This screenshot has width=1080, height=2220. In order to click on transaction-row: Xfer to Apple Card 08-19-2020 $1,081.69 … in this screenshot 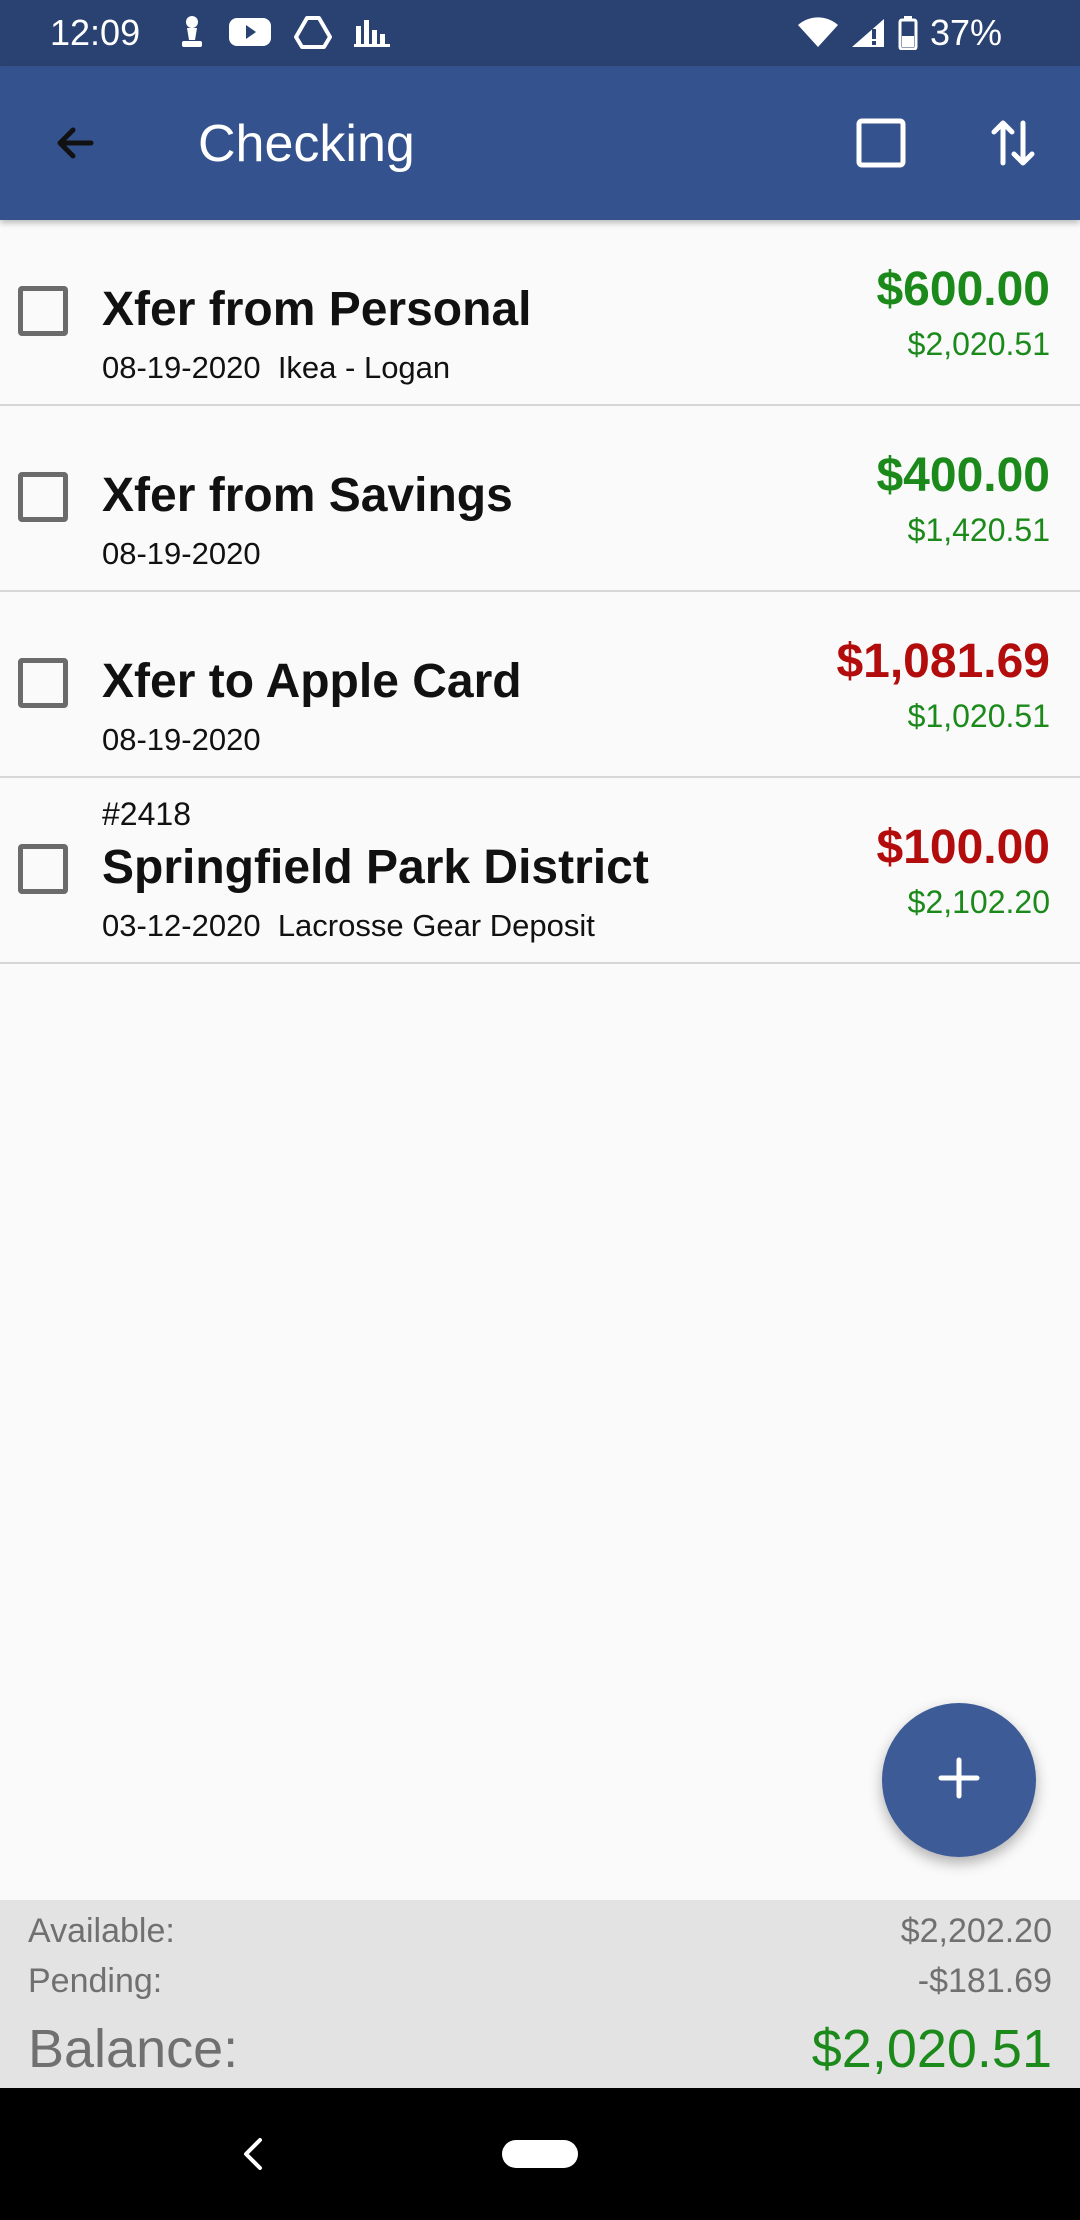, I will do `click(540, 685)`.